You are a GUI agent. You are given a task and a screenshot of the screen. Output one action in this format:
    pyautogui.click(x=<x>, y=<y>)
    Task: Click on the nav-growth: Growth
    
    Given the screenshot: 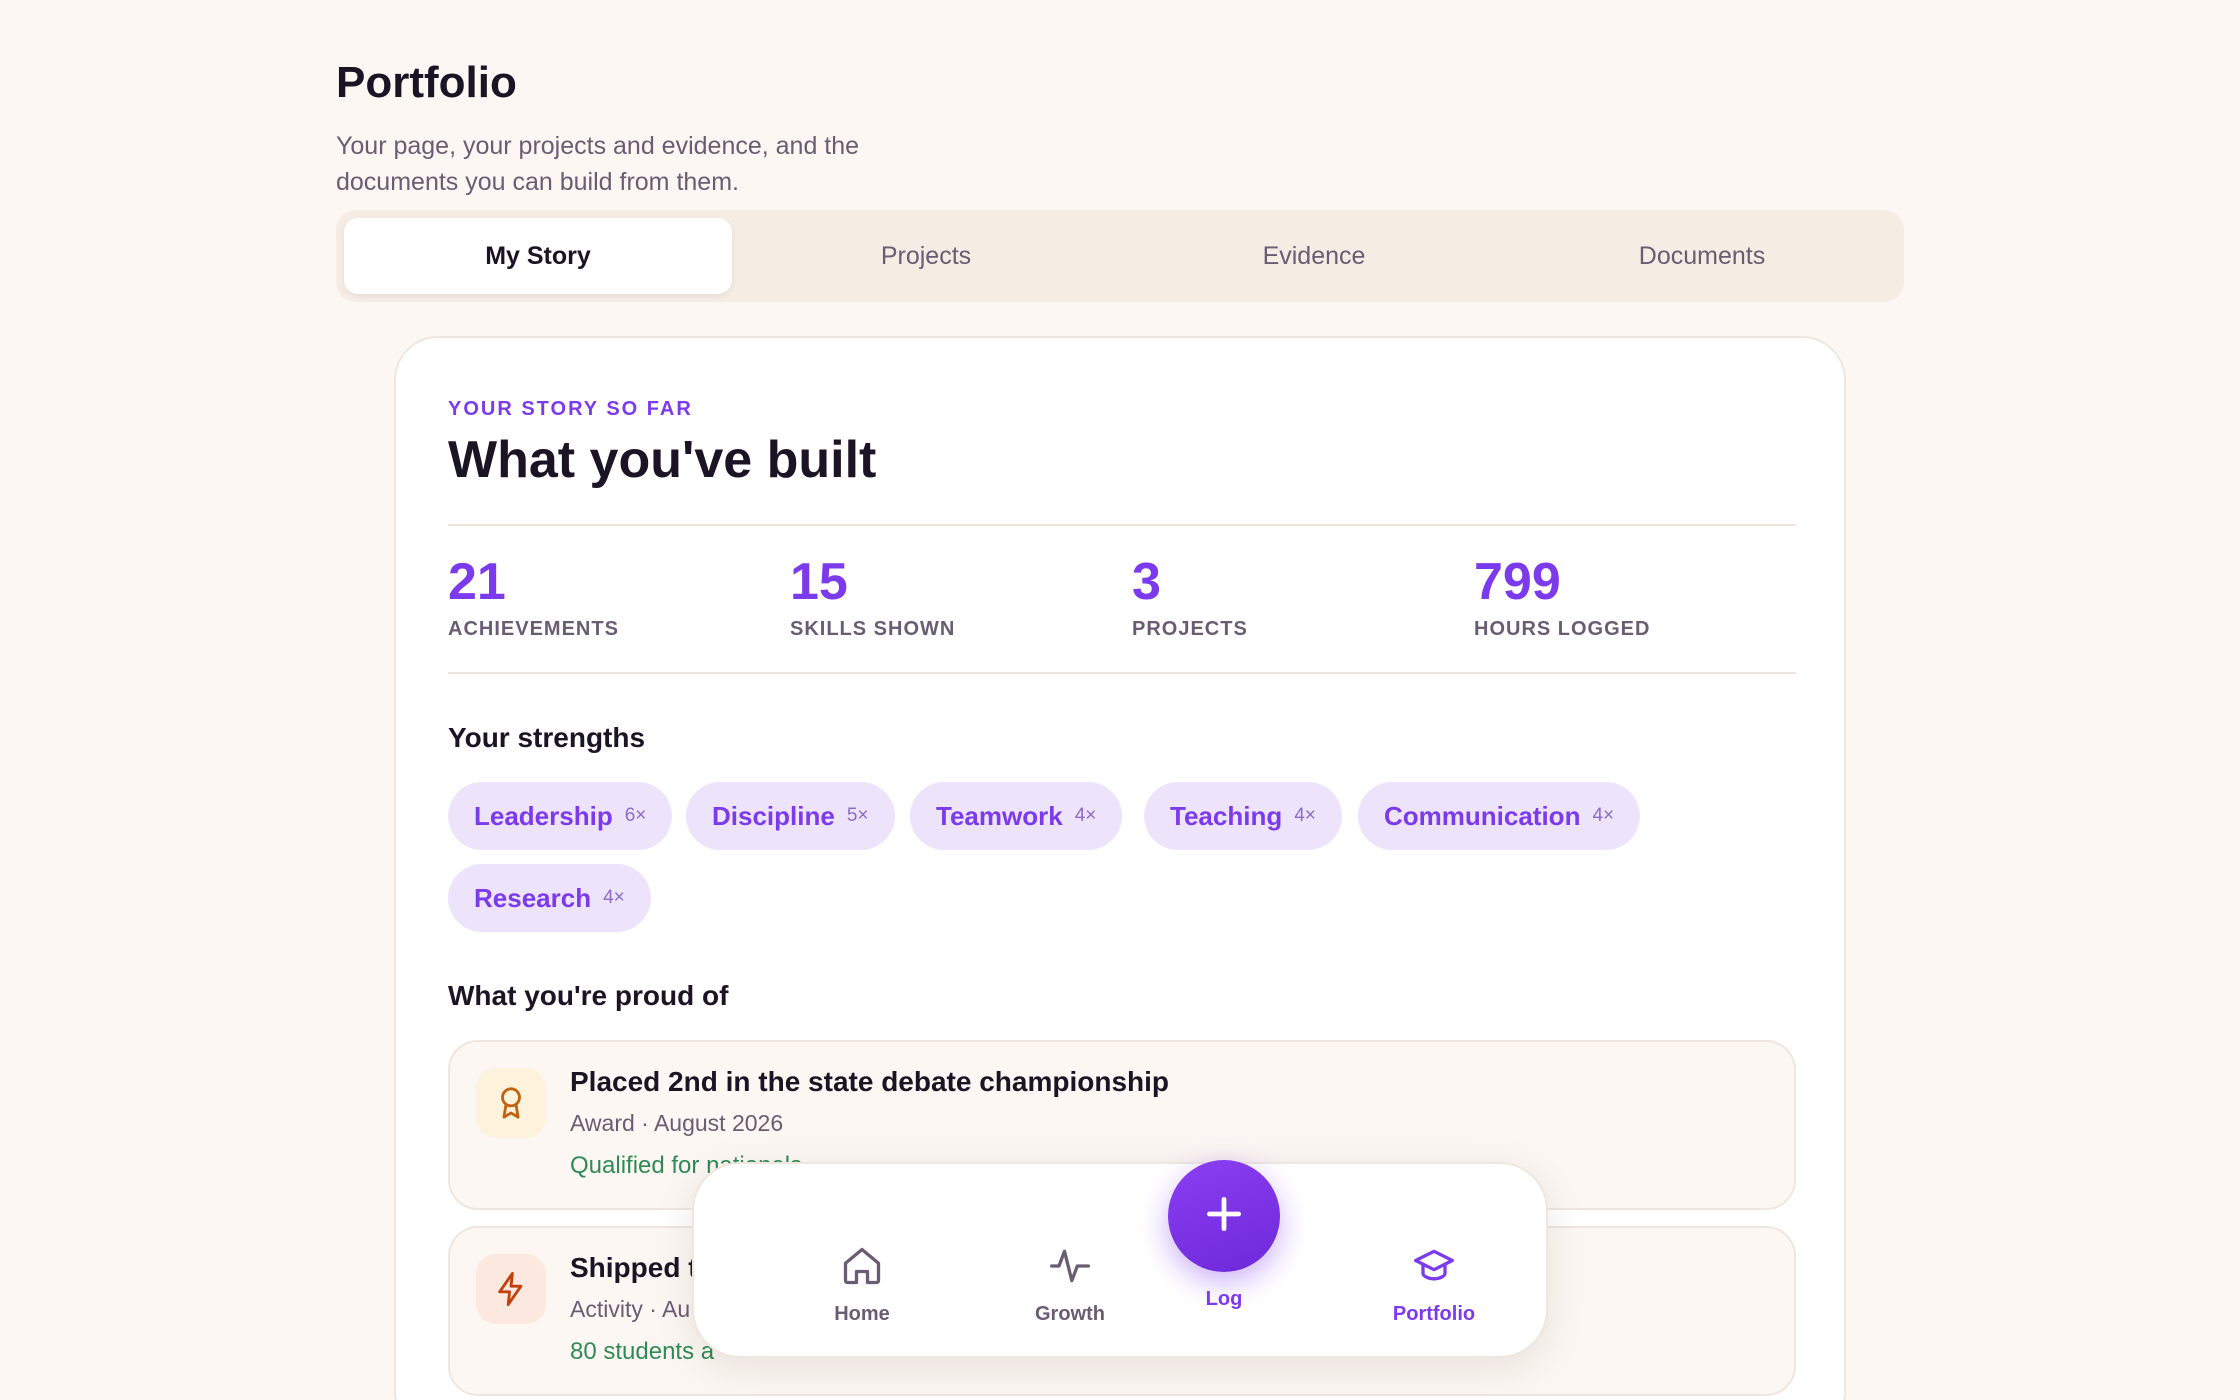 What is the action you would take?
    pyautogui.click(x=1070, y=1285)
    